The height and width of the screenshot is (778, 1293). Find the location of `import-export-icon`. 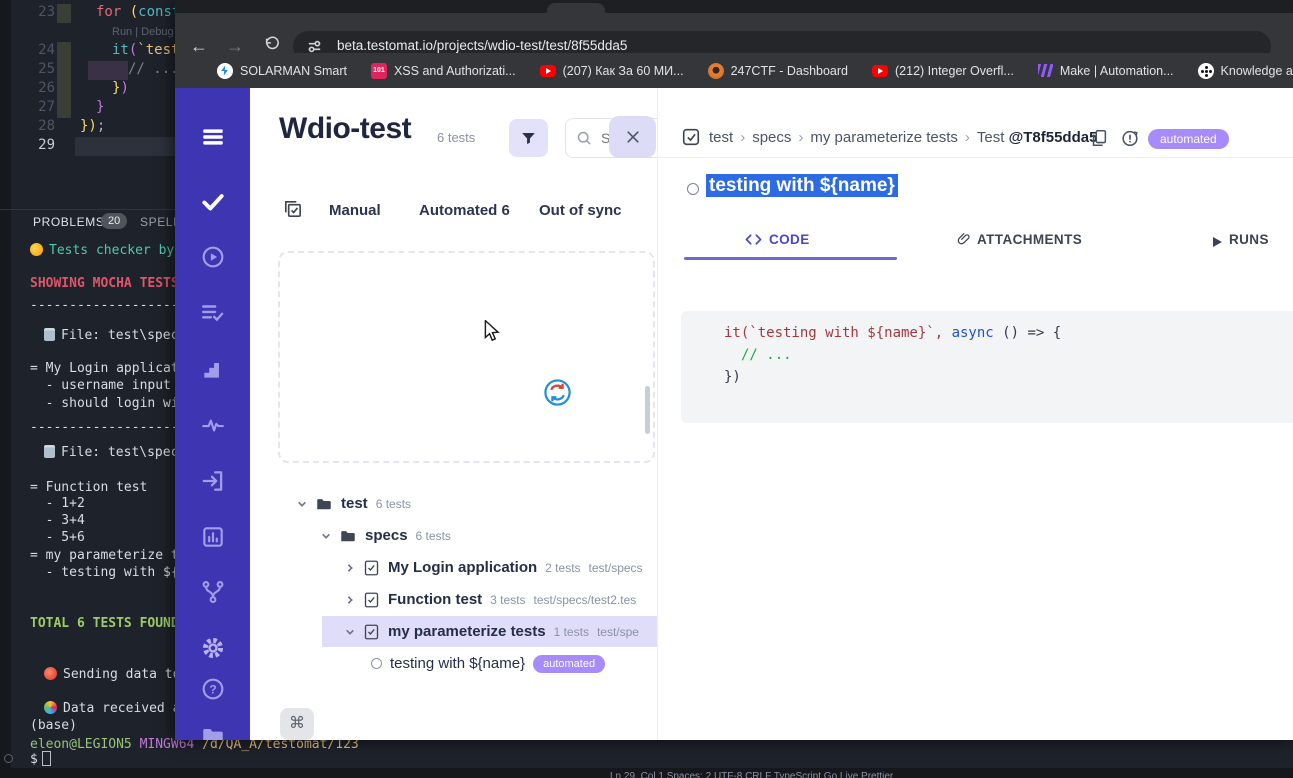

import-export-icon is located at coordinates (213, 481).